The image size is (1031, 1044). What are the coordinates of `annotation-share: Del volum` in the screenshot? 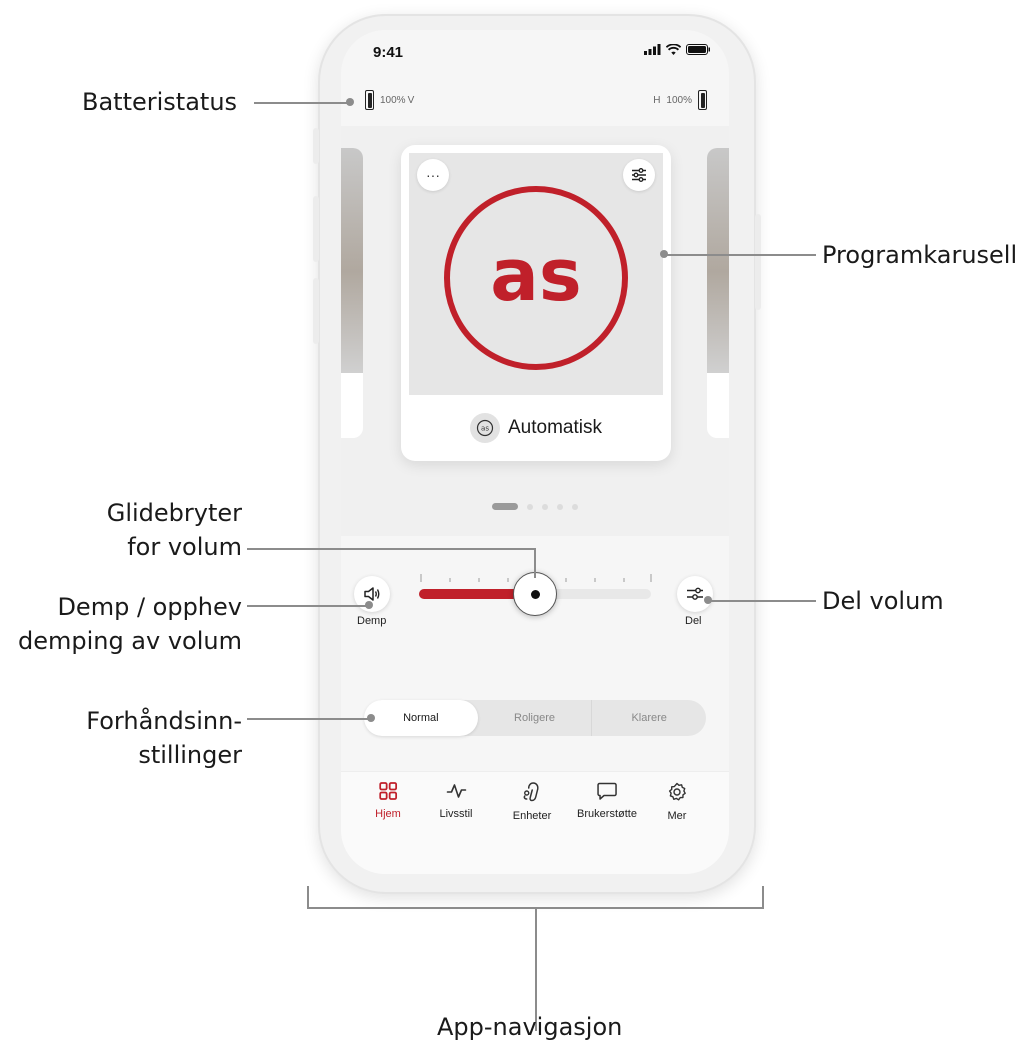 It's located at (883, 601).